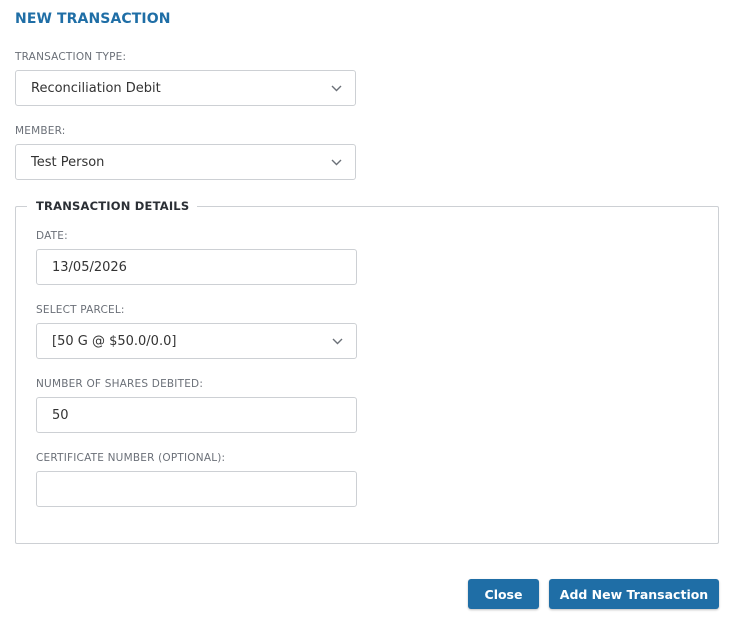  Describe the element at coordinates (114, 341) in the screenshot. I see `parcel-value: [50 G @ $50.0/0.0]` at that location.